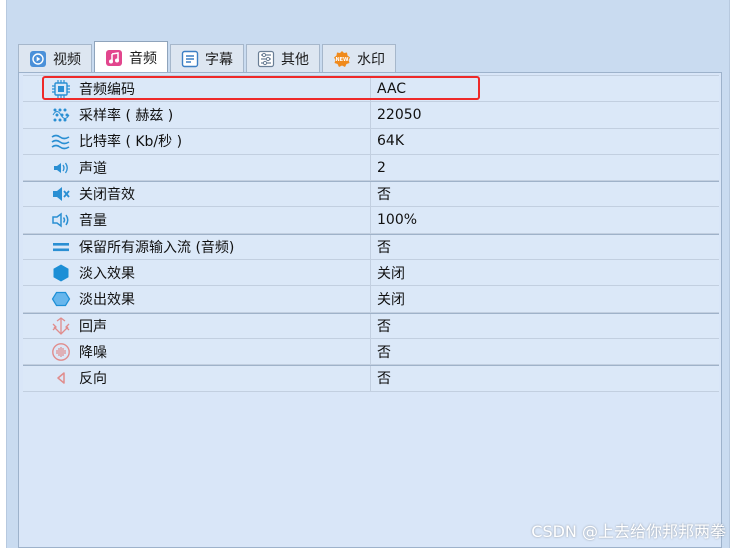 The height and width of the screenshot is (548, 740). What do you see at coordinates (67, 59) in the screenshot?
I see `tab-label: 视频` at bounding box center [67, 59].